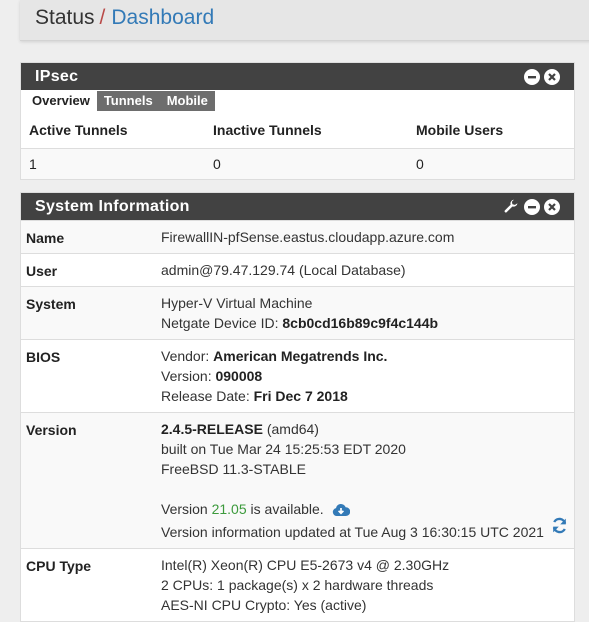 The height and width of the screenshot is (622, 589). I want to click on active-tunnels-value: 1, so click(33, 164).